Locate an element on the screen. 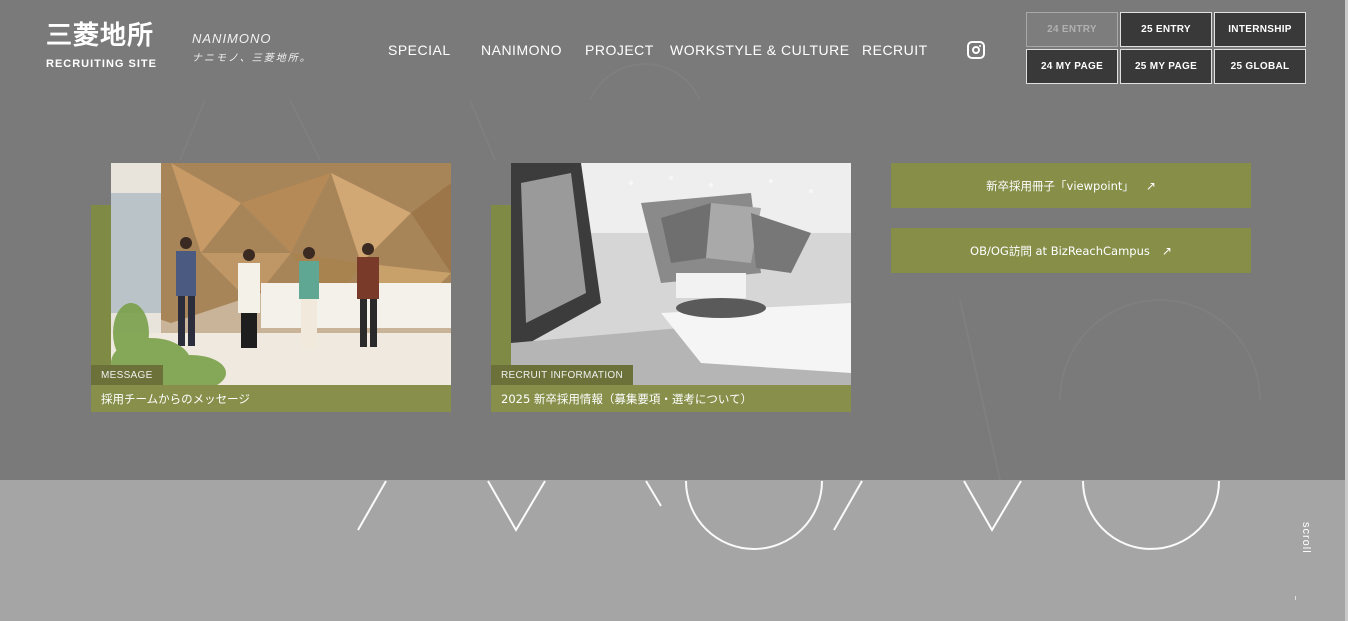  tagline-ja: ナニモノ、三菱地所。 is located at coordinates (252, 58).